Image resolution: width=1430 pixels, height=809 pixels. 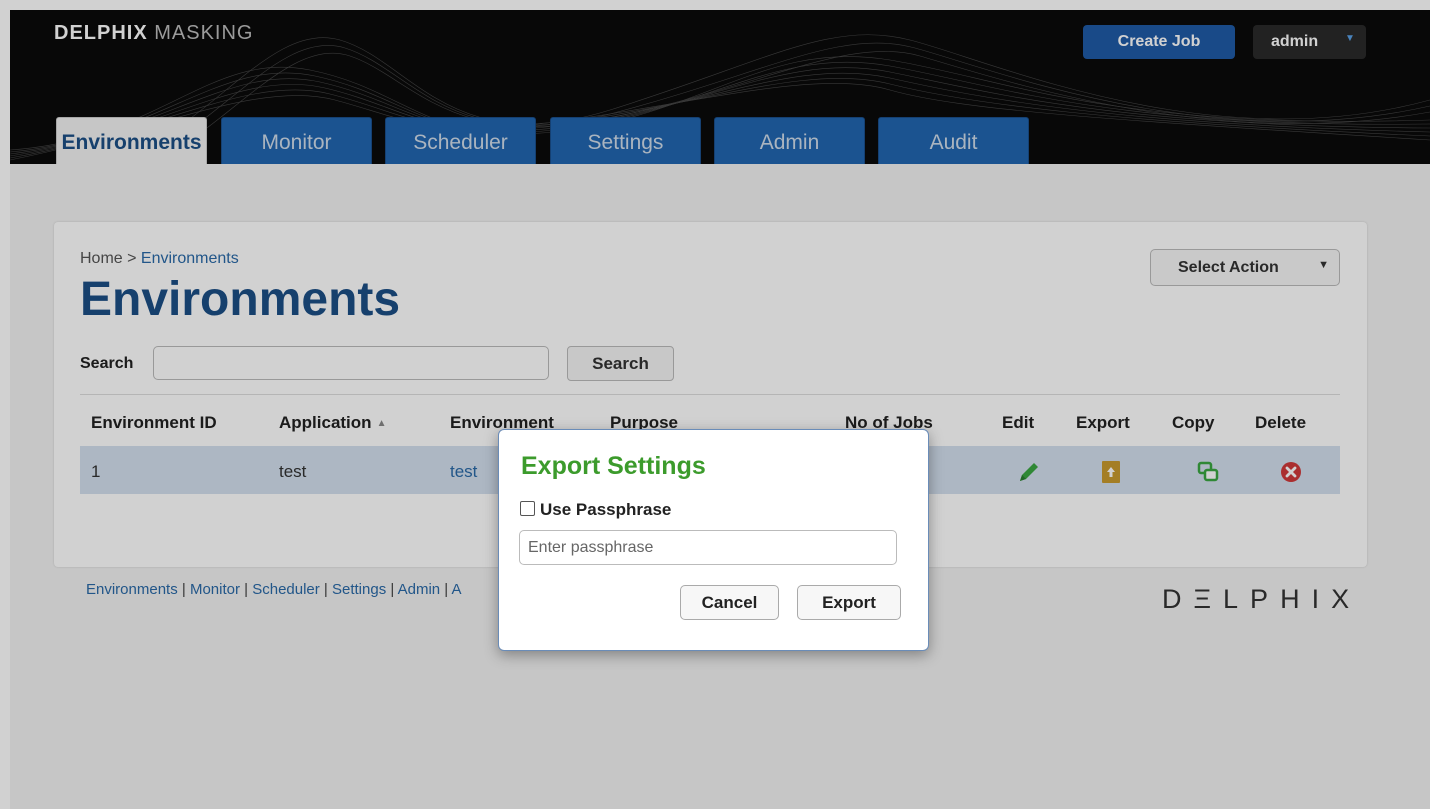 What do you see at coordinates (527, 508) in the screenshot?
I see `use-passphrase-checkbox` at bounding box center [527, 508].